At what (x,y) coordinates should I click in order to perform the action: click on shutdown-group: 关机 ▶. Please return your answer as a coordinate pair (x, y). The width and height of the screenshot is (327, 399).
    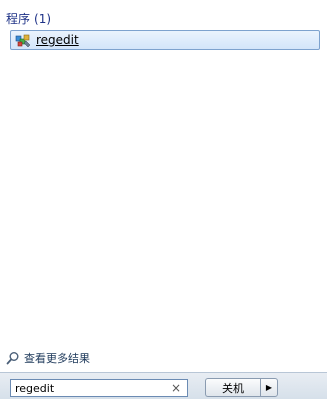
    Looking at the image, I should click on (241, 387).